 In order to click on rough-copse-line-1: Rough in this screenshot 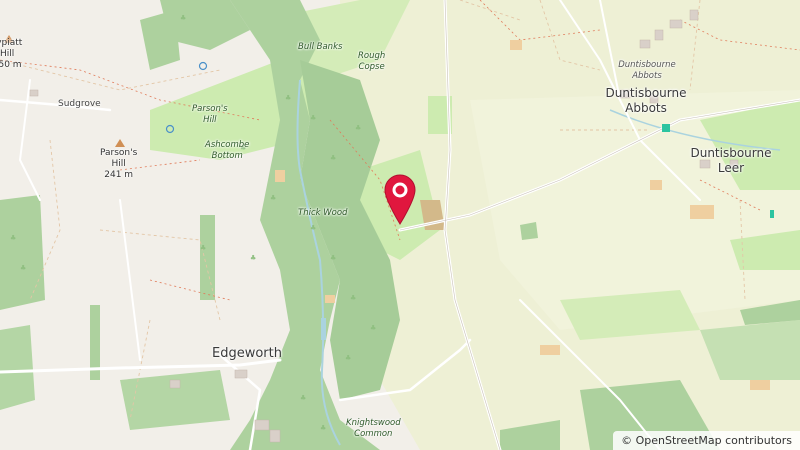, I will do `click(372, 56)`.